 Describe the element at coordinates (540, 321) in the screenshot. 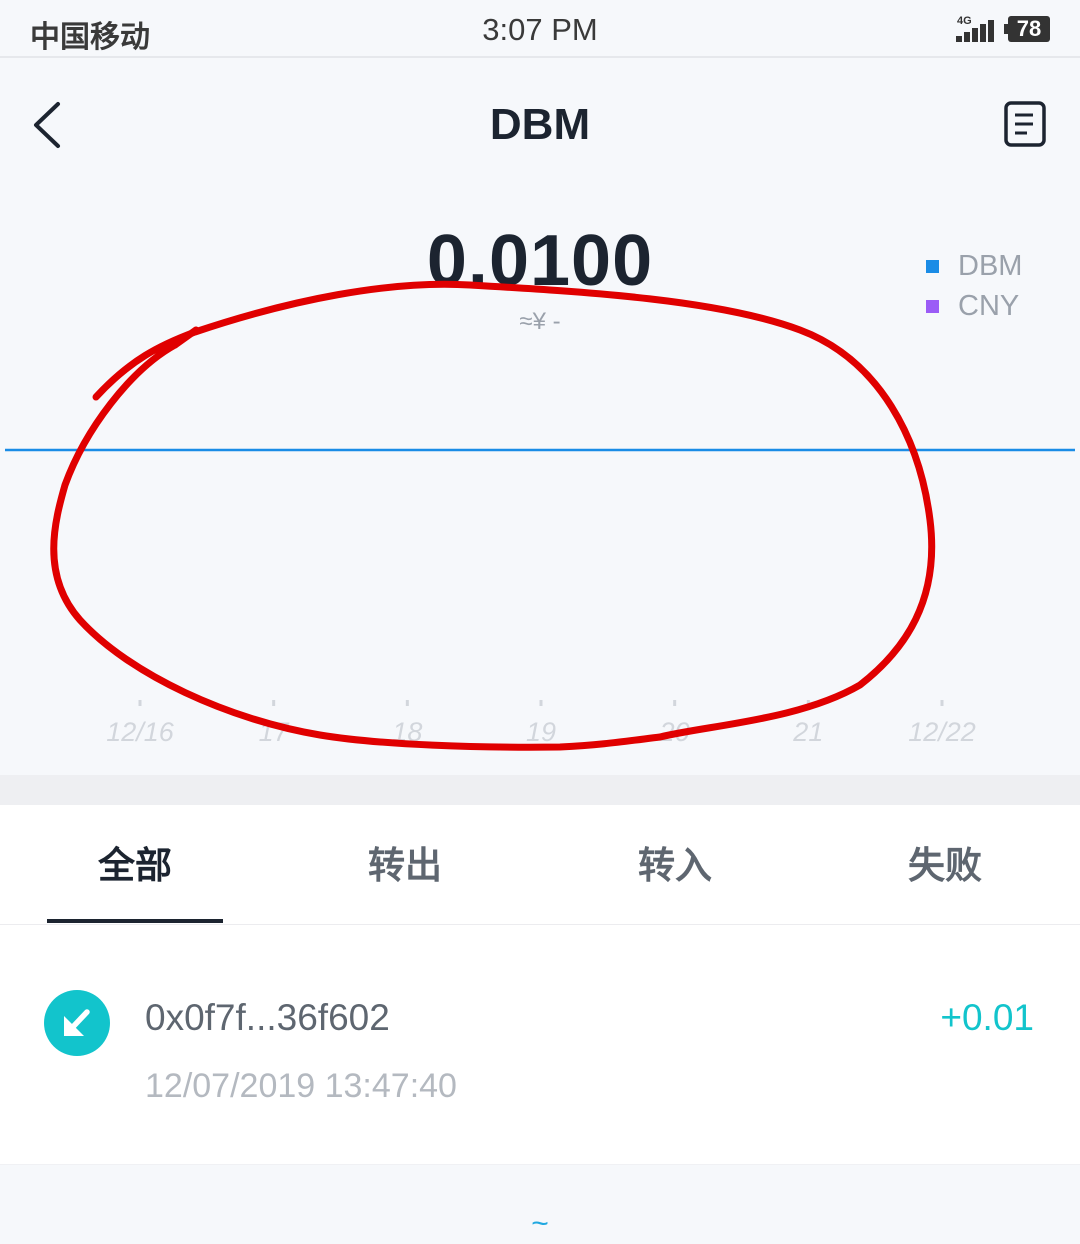

I see `fiat-value: ≈¥ -` at that location.